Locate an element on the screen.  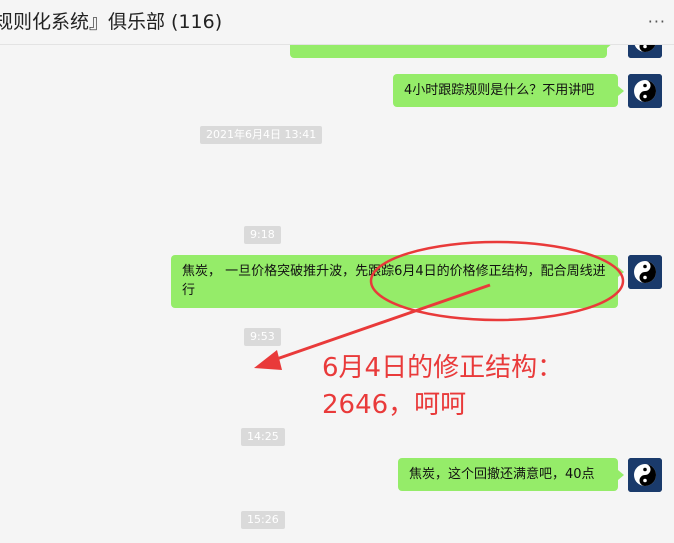
message-bubble: 4小时跟踪规则是什么？不用讲吧 is located at coordinates (508, 90).